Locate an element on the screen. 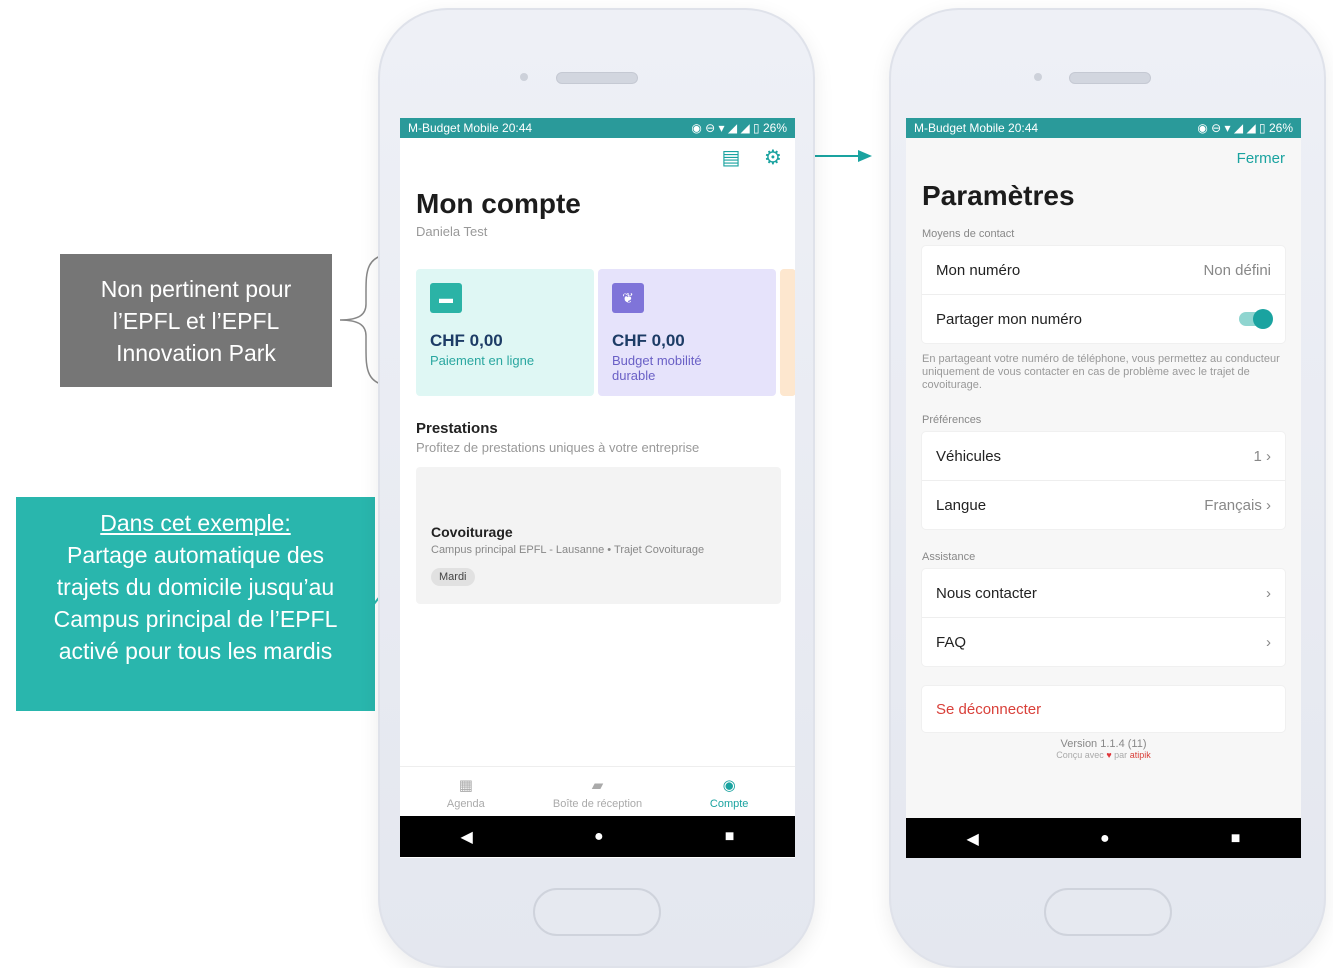 Image resolution: width=1333 pixels, height=968 pixels. tab-label: Agenda is located at coordinates (465, 804).